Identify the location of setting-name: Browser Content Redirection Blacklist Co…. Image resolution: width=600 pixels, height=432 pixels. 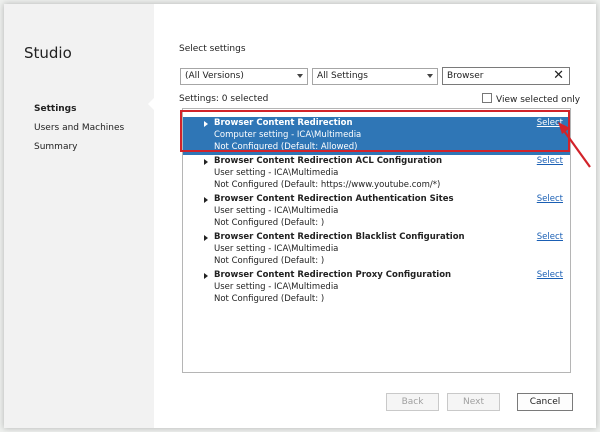
(339, 237).